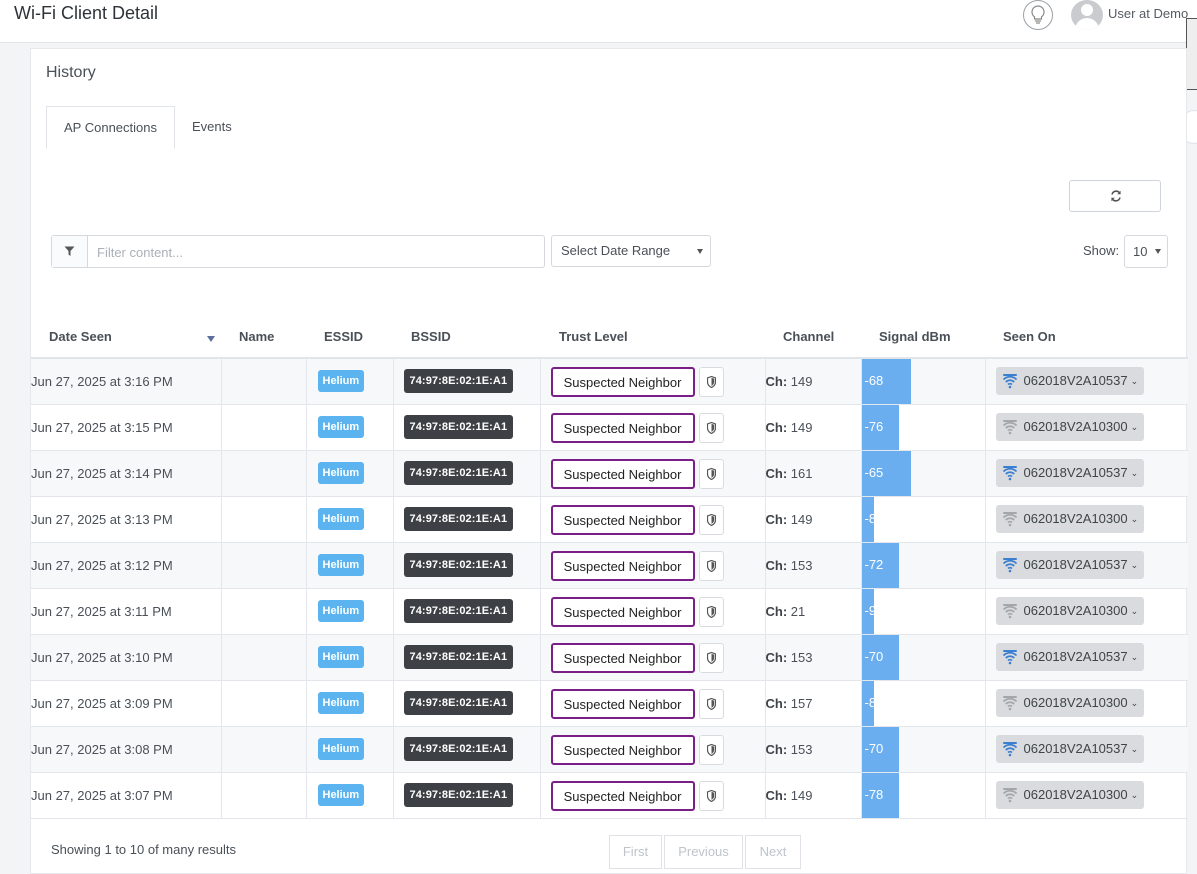 The width and height of the screenshot is (1197, 874). What do you see at coordinates (263, 337) in the screenshot?
I see `column-header-name: Name` at bounding box center [263, 337].